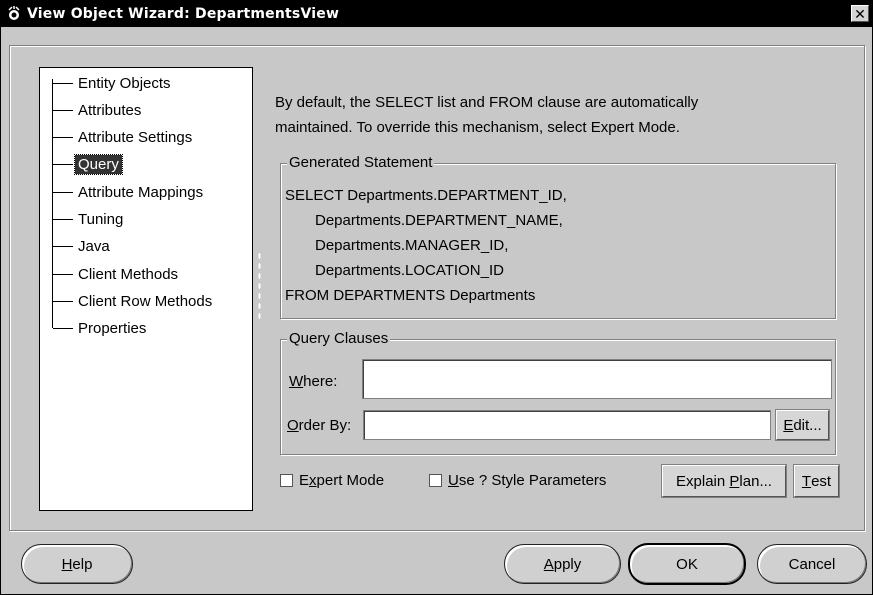 The width and height of the screenshot is (873, 595). What do you see at coordinates (293, 425) in the screenshot?
I see `order-by-label-mnemonic: O` at bounding box center [293, 425].